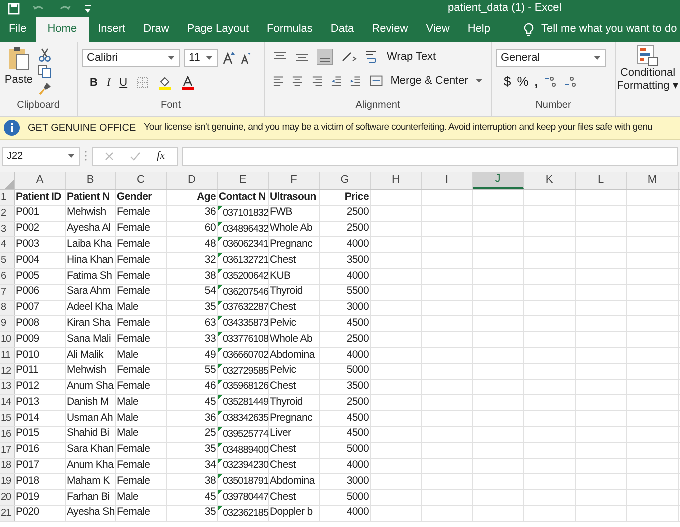 The width and height of the screenshot is (680, 527). What do you see at coordinates (551, 82) in the screenshot?
I see `increase-decimal-icon` at bounding box center [551, 82].